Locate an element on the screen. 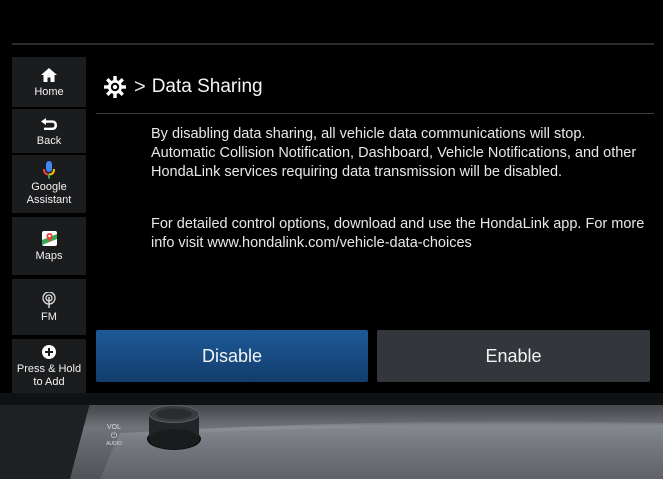  home-icon is located at coordinates (49, 75).